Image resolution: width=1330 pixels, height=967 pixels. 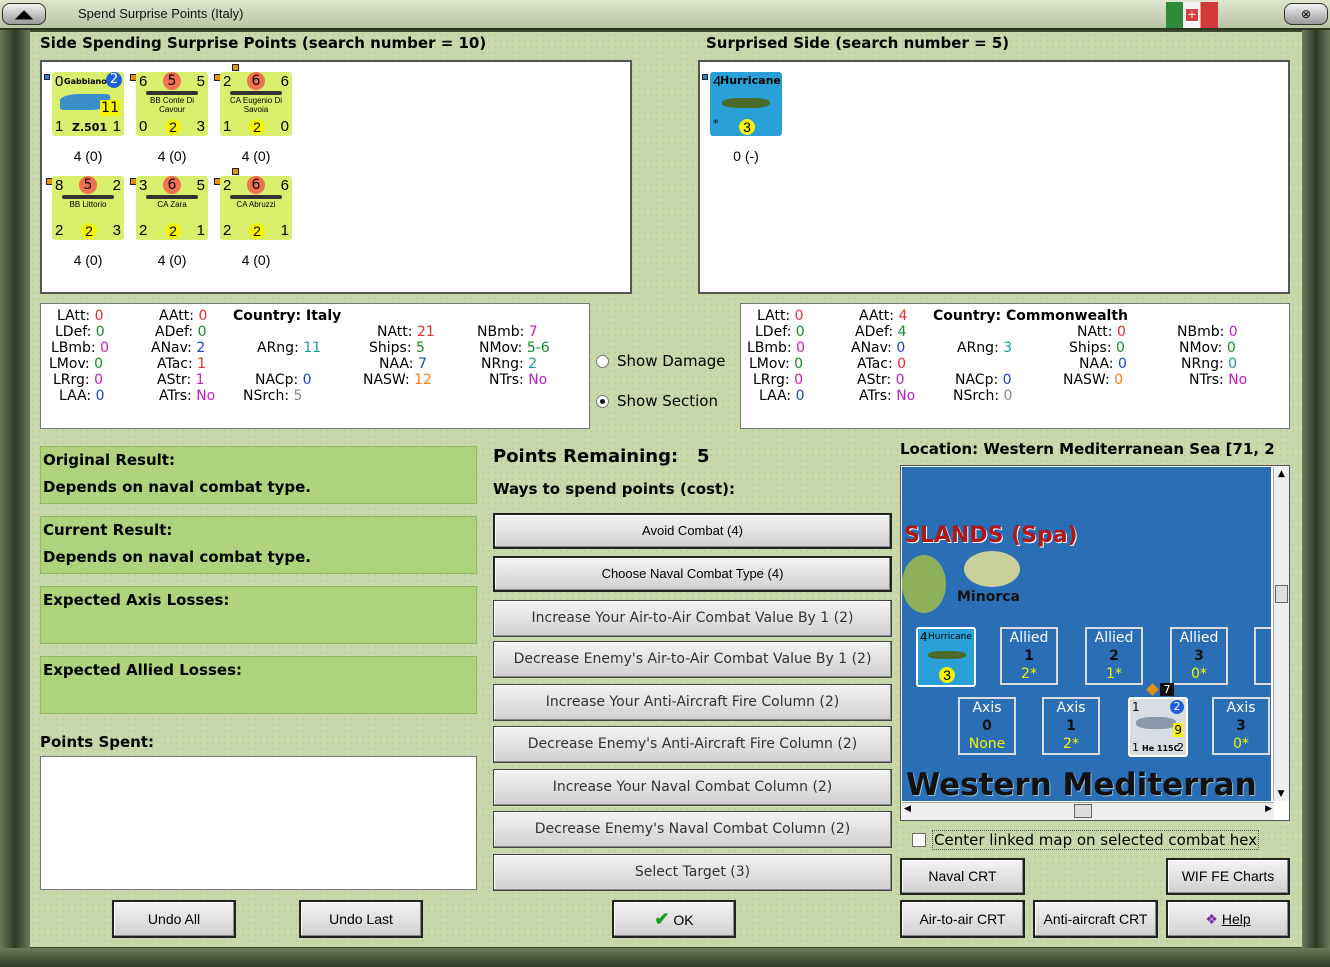 What do you see at coordinates (1114, 656) in the screenshot?
I see `allied-box-2: Allied 2 1*` at bounding box center [1114, 656].